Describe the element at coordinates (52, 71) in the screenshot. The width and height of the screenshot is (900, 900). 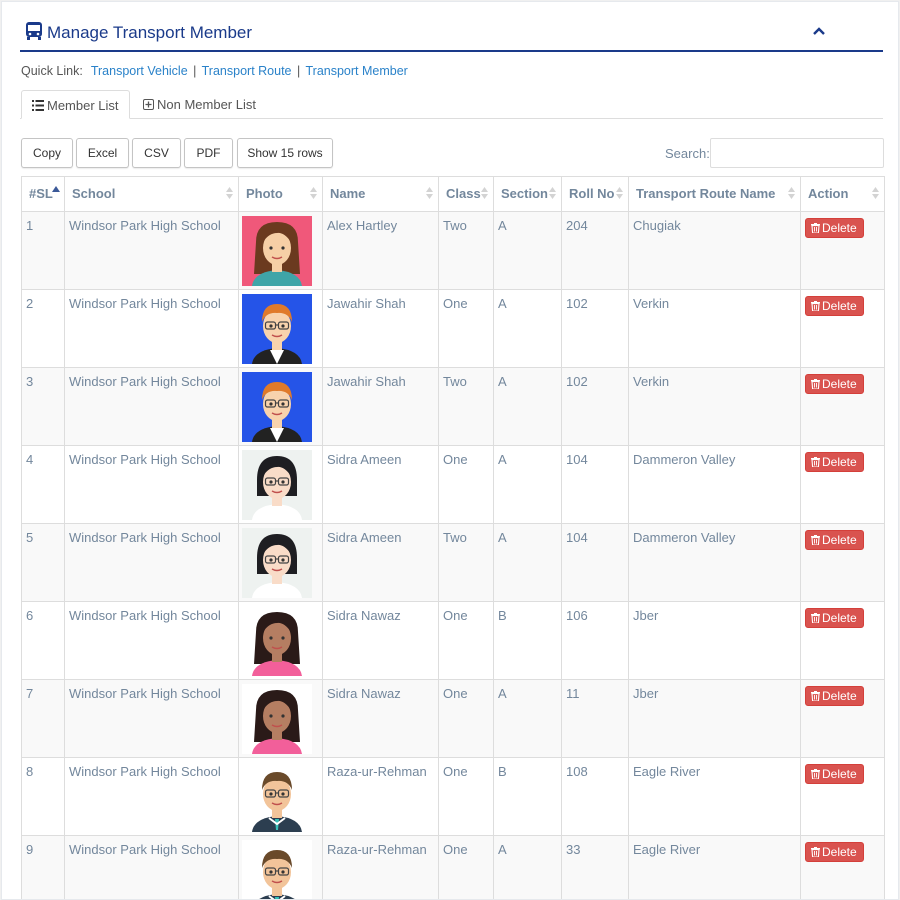
I see `quick-link-label: Quick Link:` at that location.